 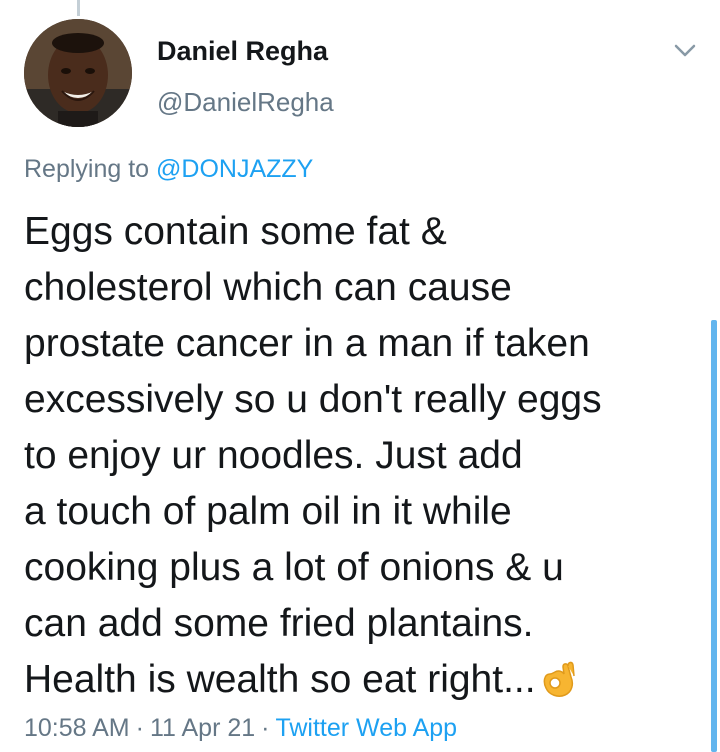 I want to click on reply-mention-link: @DONJAZZY, so click(x=234, y=169).